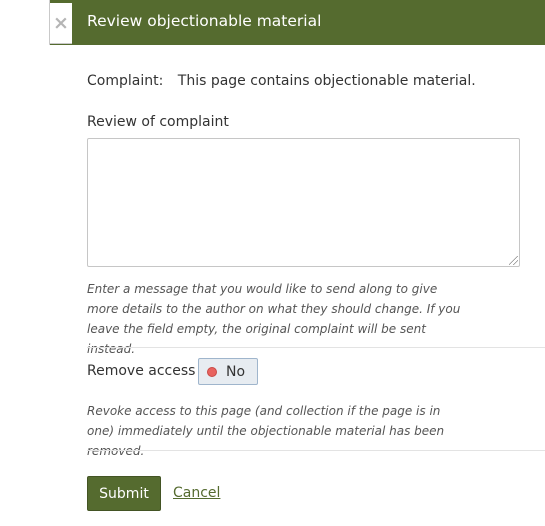 The image size is (545, 526). Describe the element at coordinates (212, 371) in the screenshot. I see `toggle-off-indicator-icon` at that location.